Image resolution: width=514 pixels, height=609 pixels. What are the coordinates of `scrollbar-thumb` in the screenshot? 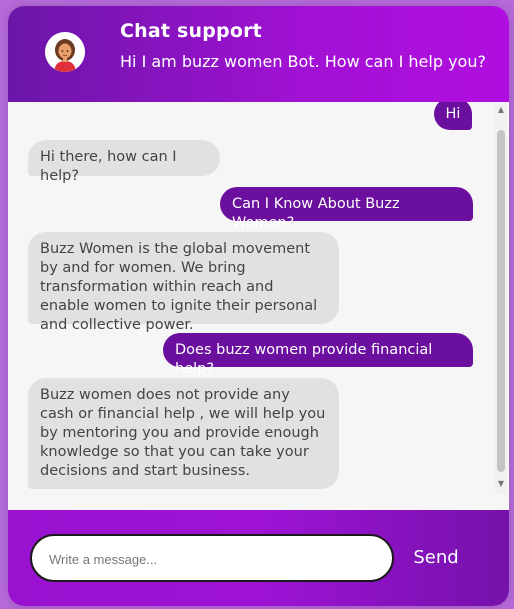 It's located at (501, 301).